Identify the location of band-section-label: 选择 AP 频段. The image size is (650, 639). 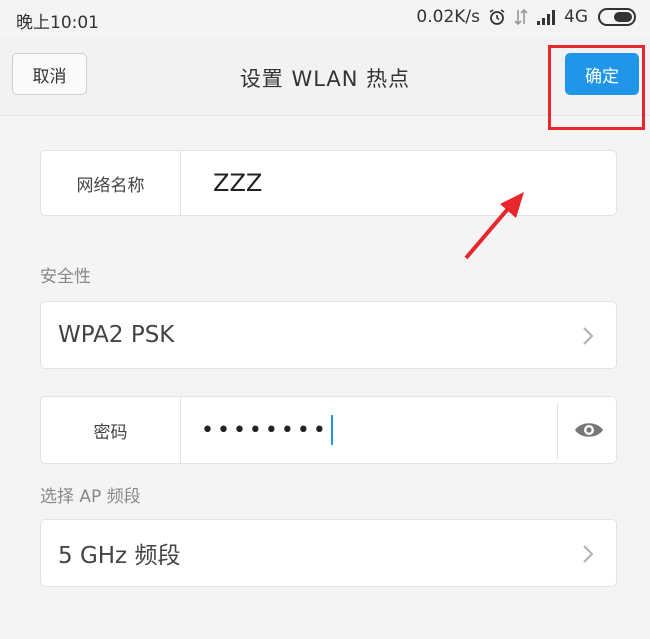
(90, 497).